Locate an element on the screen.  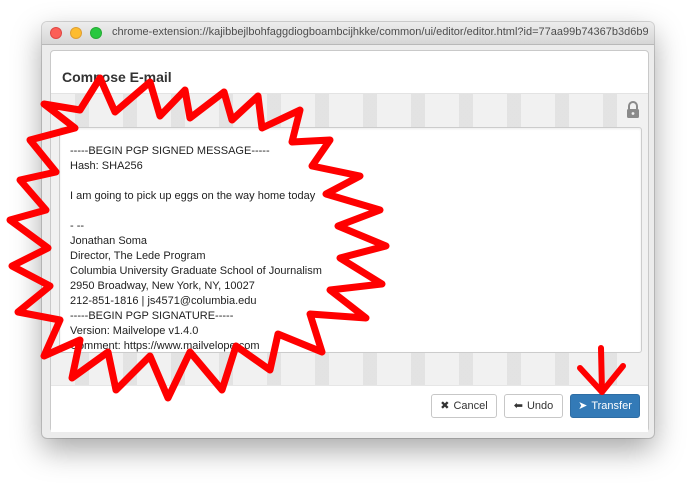
times-icon: ✖ is located at coordinates (445, 405).